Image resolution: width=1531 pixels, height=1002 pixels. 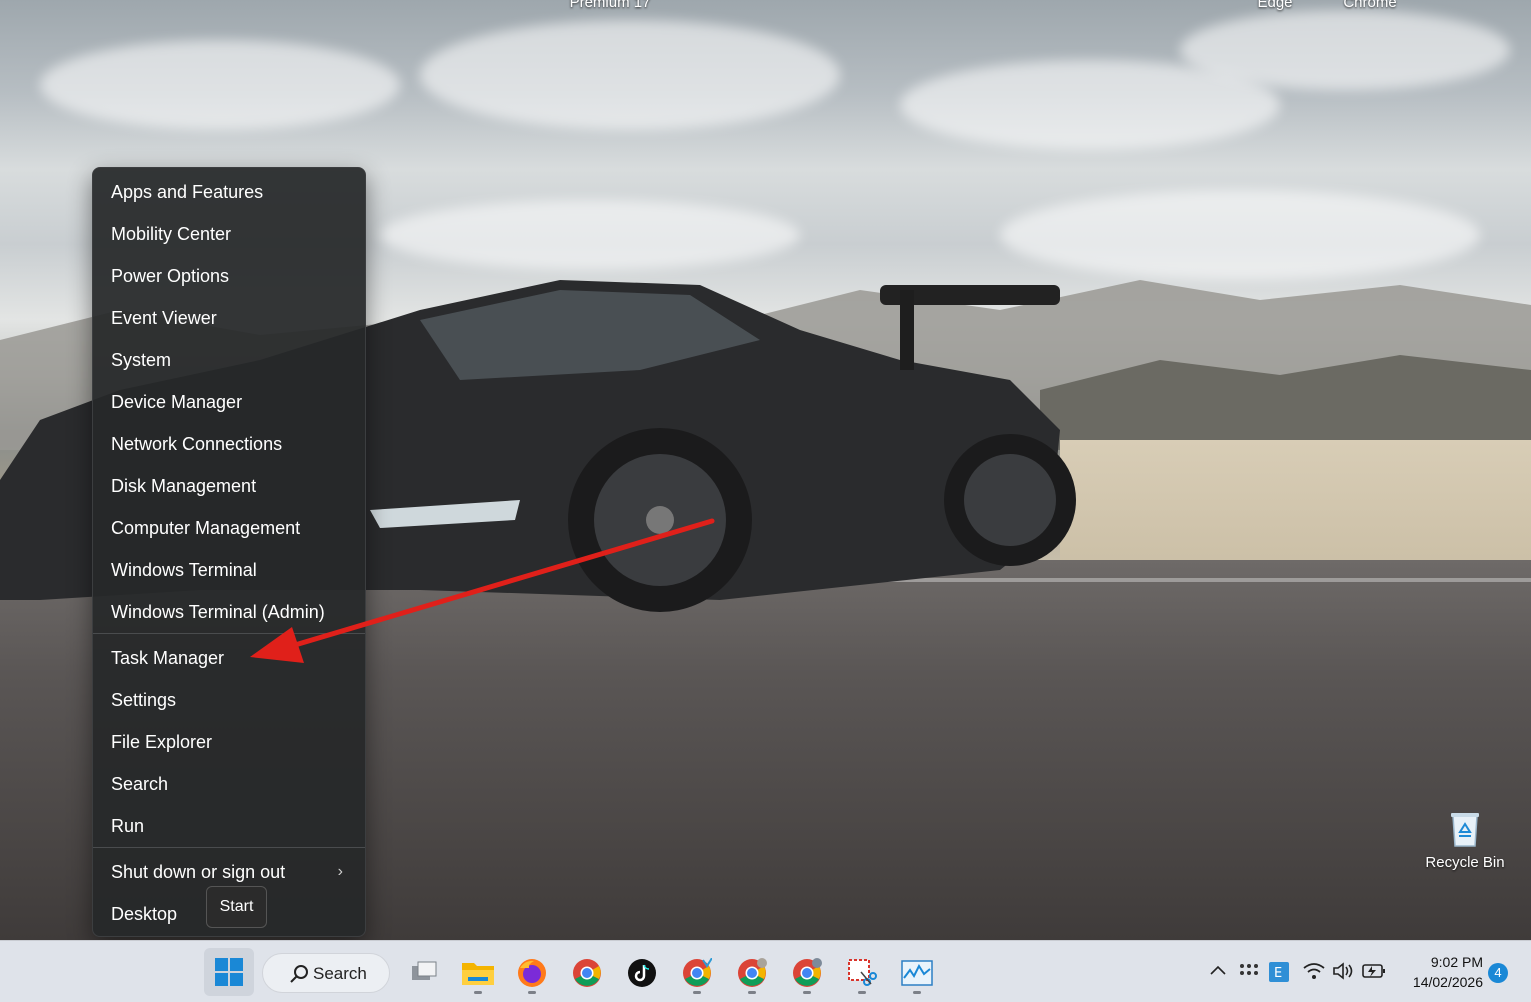 I want to click on menu-item-run: Run, so click(x=229, y=826).